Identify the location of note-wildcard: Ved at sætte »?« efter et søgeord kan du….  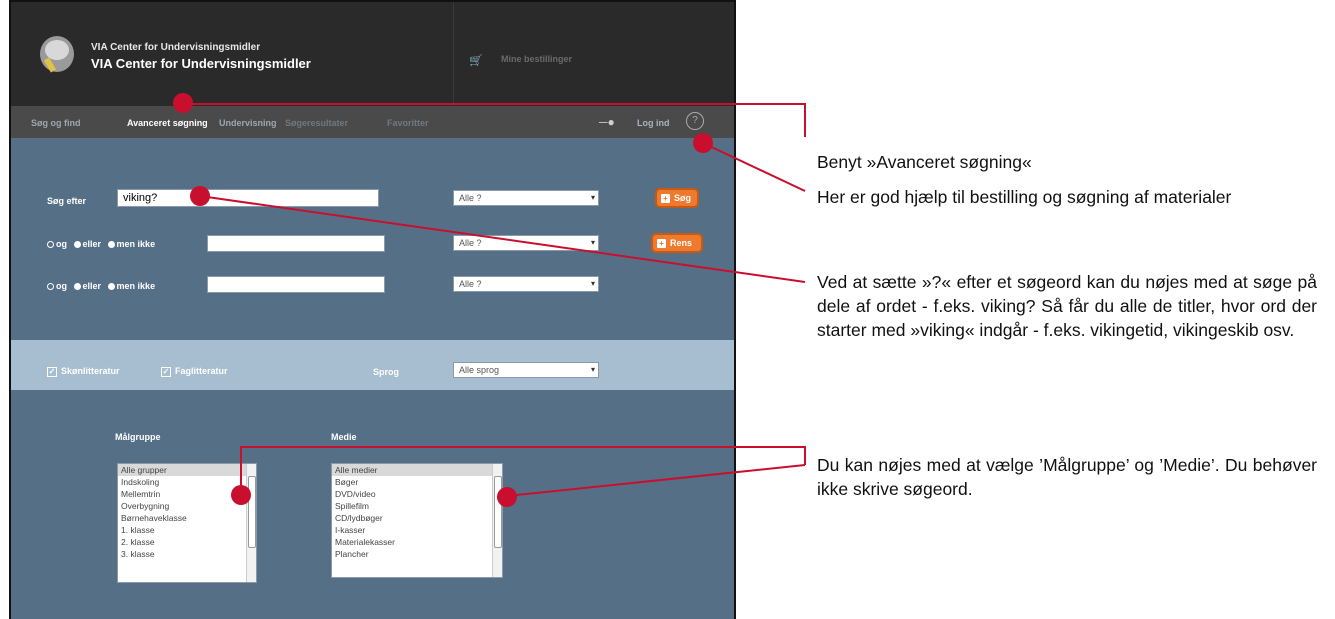
(1067, 306).